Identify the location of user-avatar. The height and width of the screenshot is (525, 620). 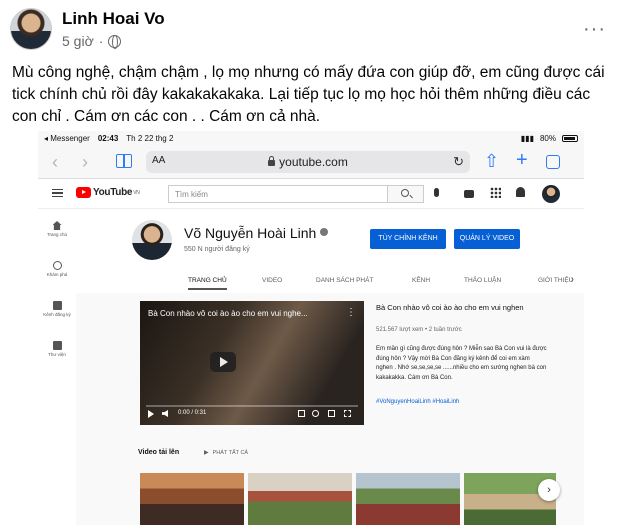
(551, 194).